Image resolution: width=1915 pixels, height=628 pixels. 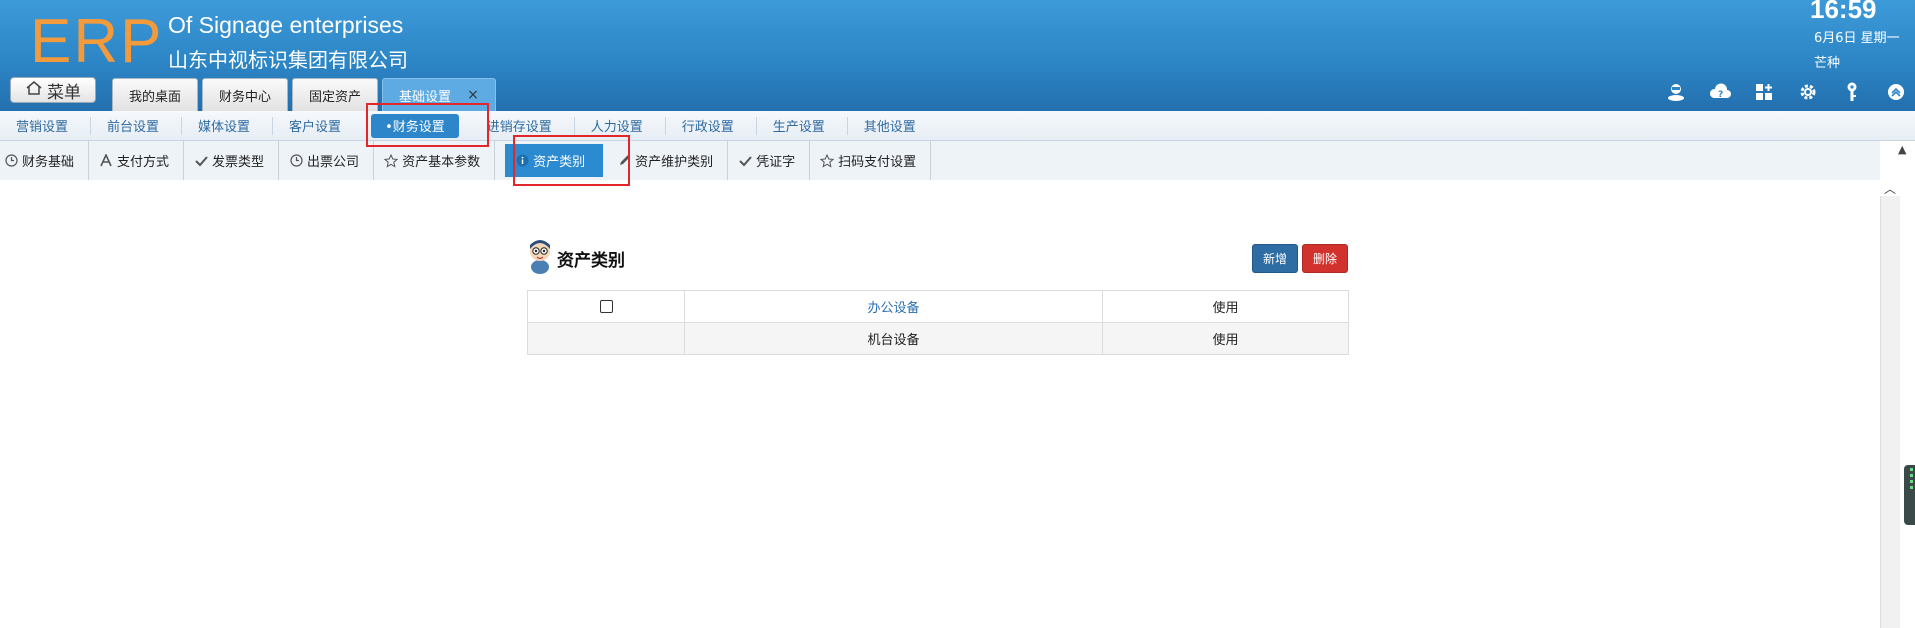 What do you see at coordinates (707, 127) in the screenshot?
I see `nav-label: 行政设置` at bounding box center [707, 127].